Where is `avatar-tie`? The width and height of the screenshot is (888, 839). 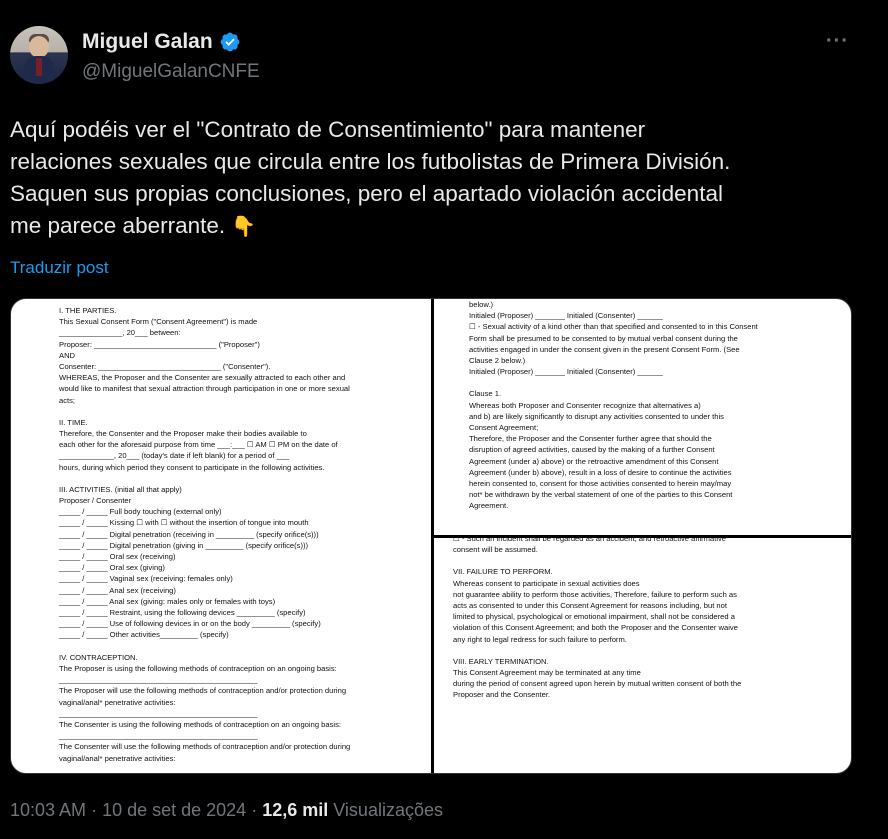 avatar-tie is located at coordinates (39, 67).